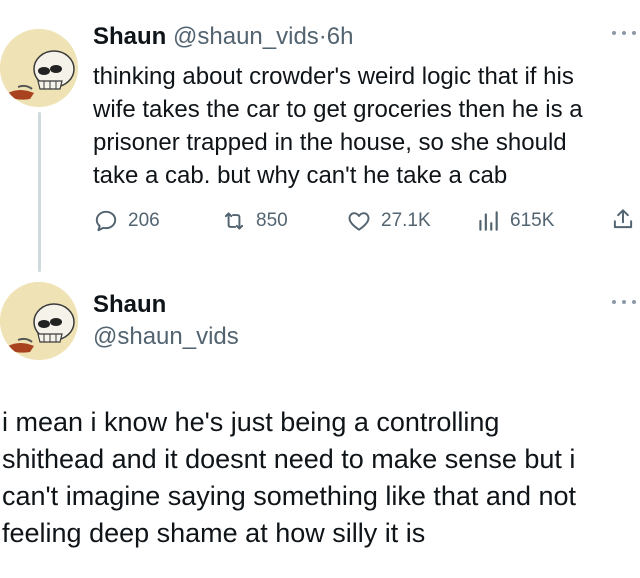 This screenshot has width=640, height=578. I want to click on reply-count: 206, so click(144, 220).